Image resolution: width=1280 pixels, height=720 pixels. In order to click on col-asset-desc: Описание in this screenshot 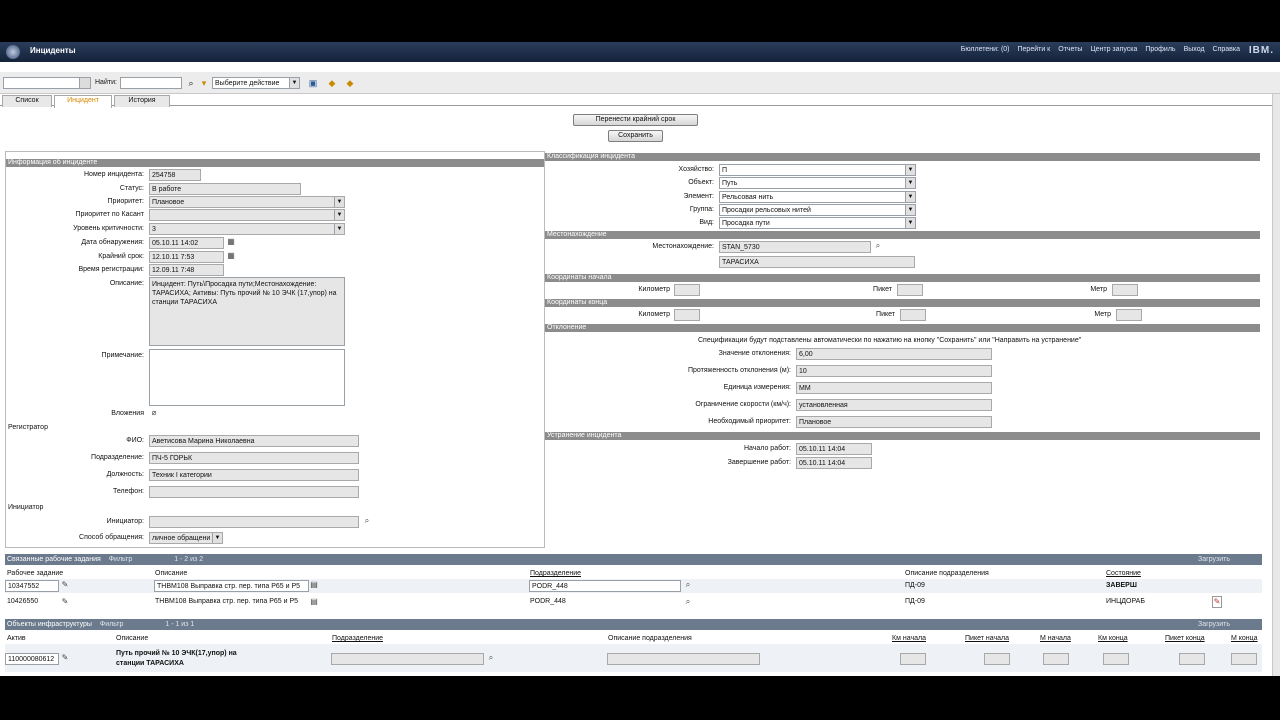, I will do `click(132, 638)`.